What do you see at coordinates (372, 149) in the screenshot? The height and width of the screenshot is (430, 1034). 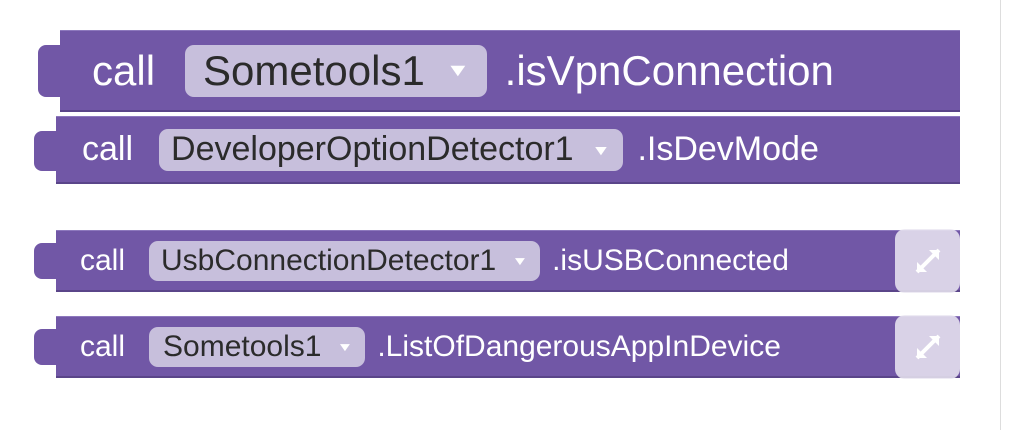 I see `component-dropdown-label: DeveloperOptionDetector1` at bounding box center [372, 149].